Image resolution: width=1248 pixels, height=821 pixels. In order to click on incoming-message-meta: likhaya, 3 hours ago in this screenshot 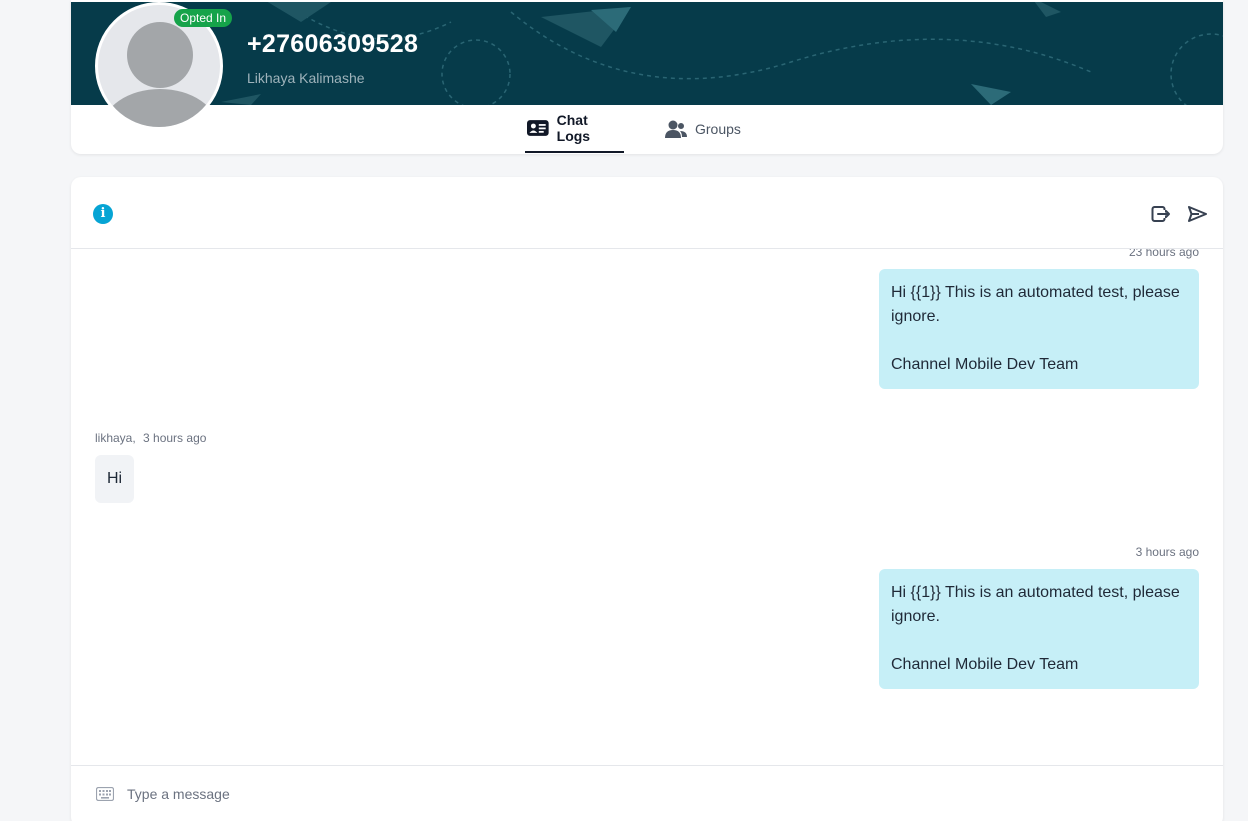, I will do `click(150, 438)`.